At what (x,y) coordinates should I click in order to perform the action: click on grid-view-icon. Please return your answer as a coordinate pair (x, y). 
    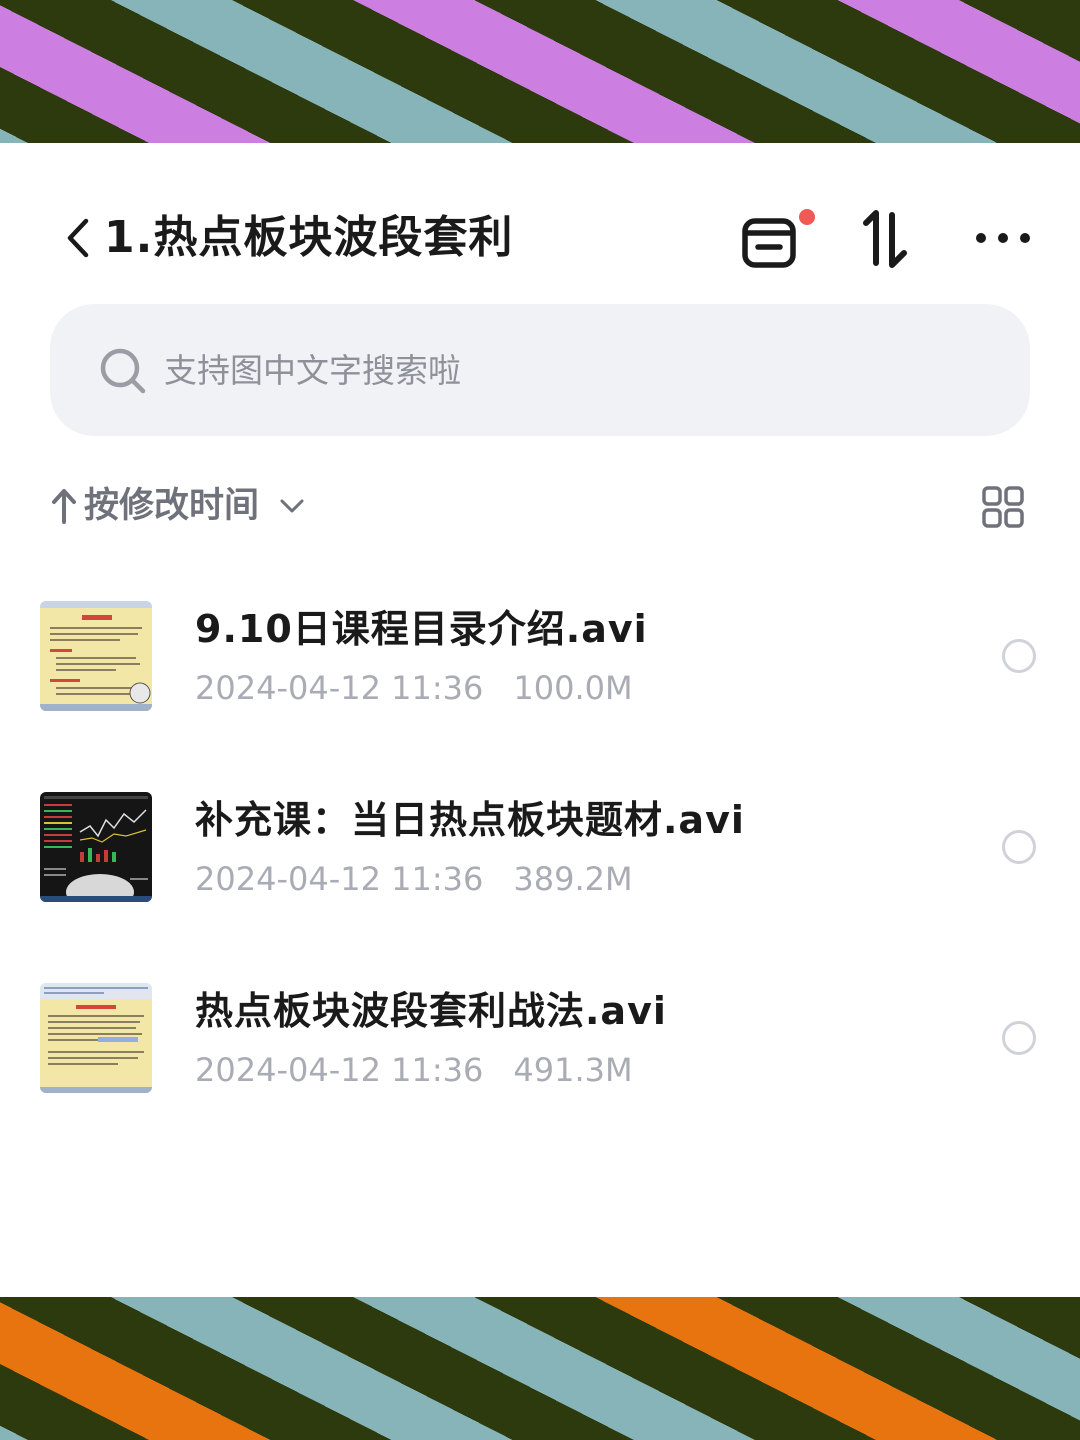
    Looking at the image, I should click on (1003, 507).